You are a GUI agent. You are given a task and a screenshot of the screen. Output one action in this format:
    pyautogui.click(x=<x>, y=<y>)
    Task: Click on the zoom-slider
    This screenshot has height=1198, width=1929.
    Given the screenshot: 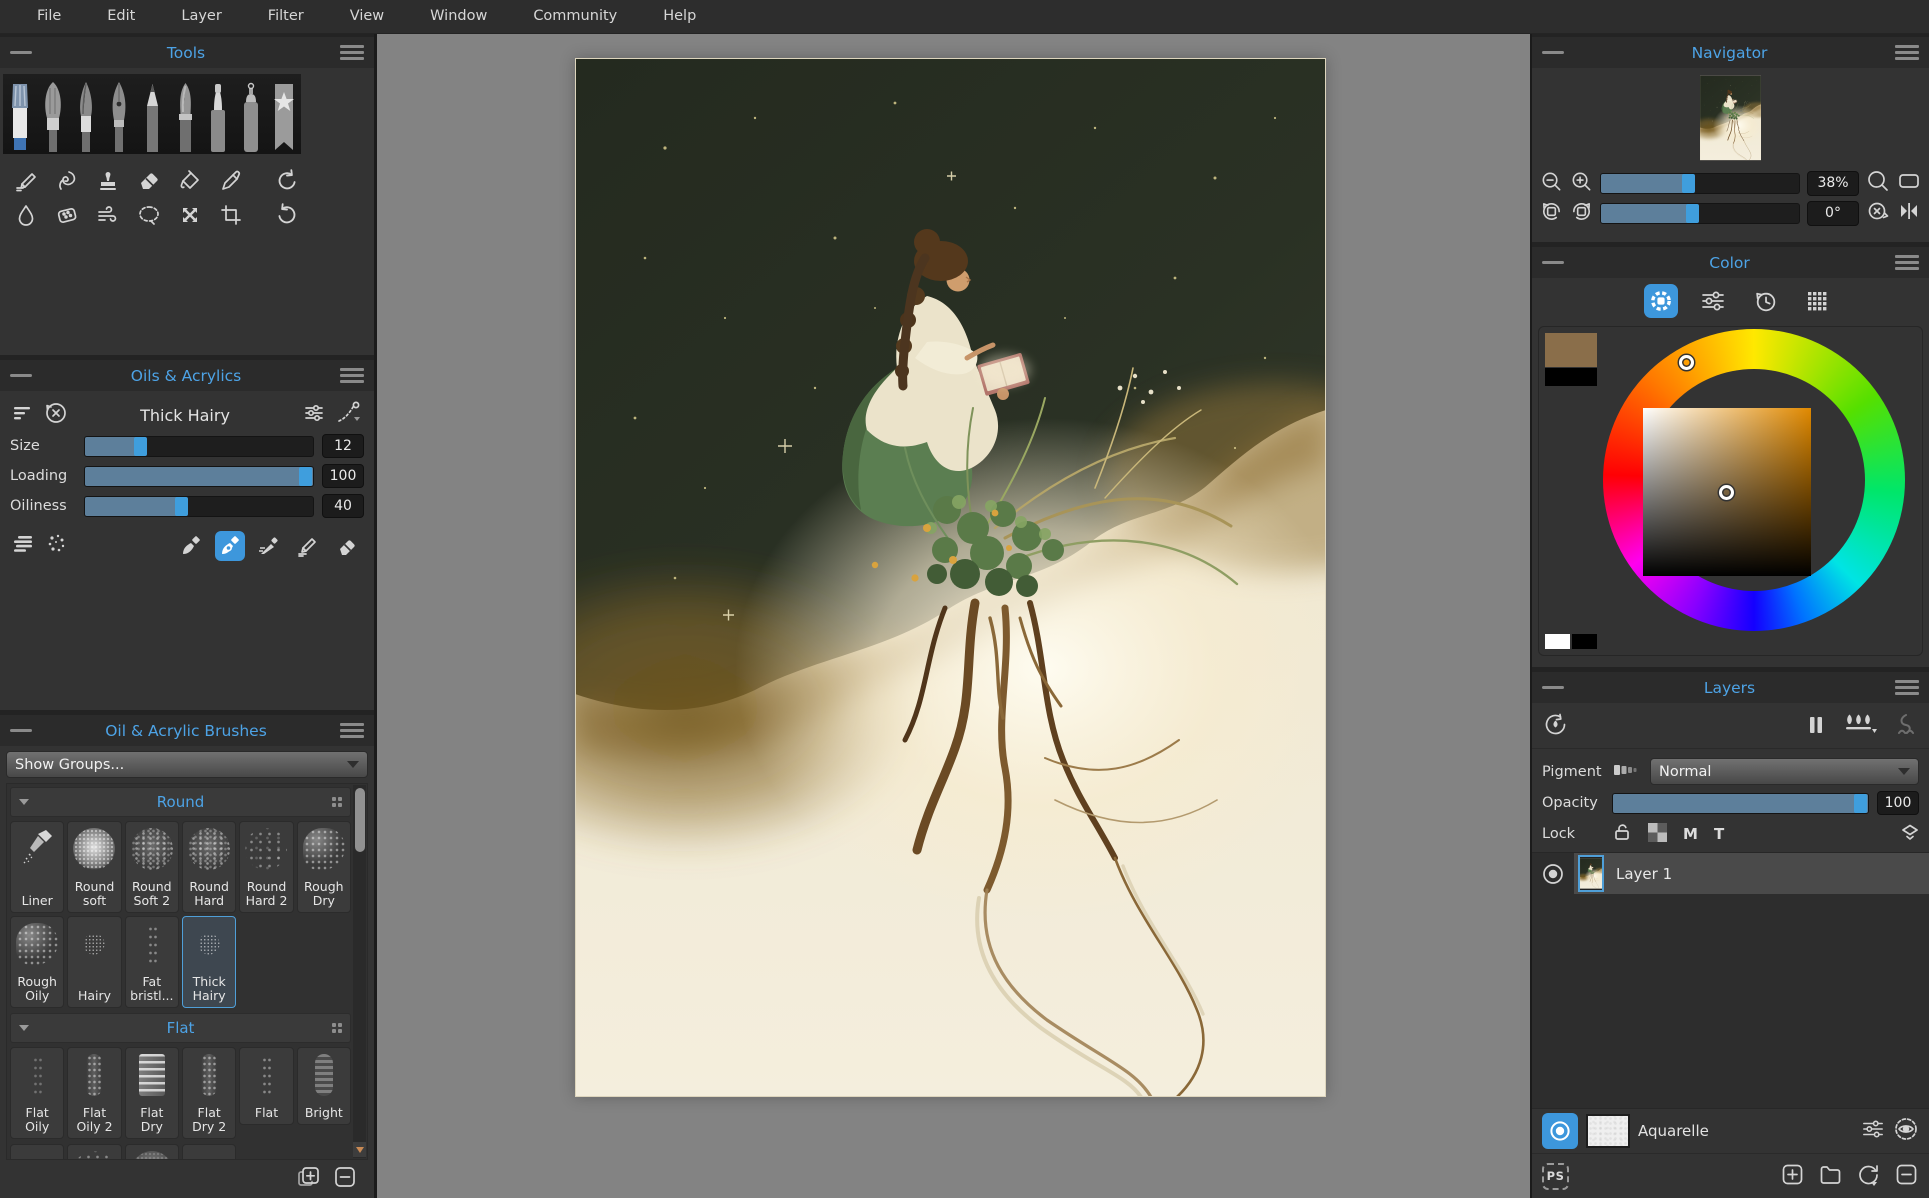 What is the action you would take?
    pyautogui.click(x=1700, y=183)
    